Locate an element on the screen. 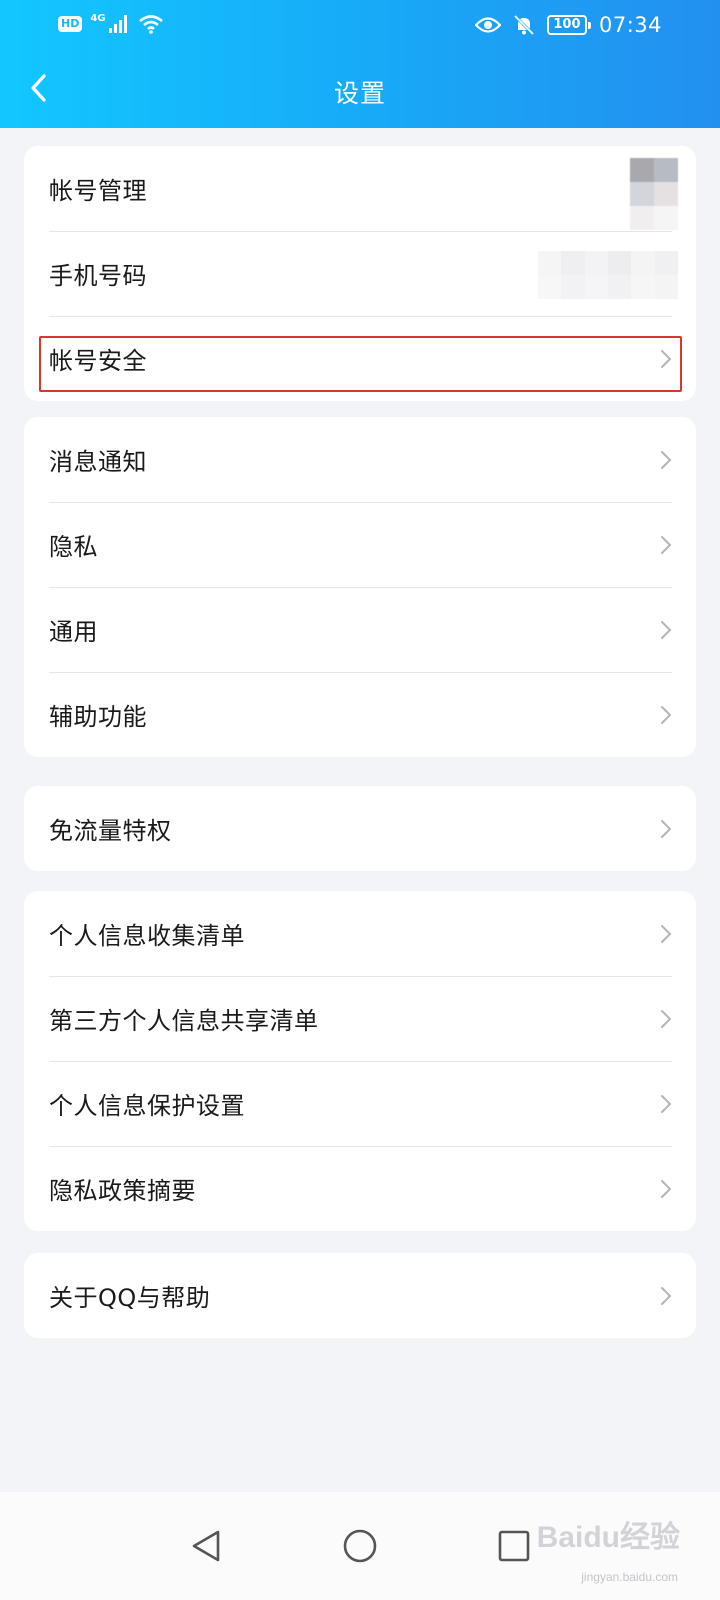 The width and height of the screenshot is (720, 1600). settings-item-account-management: 帐号管理 is located at coordinates (360, 188).